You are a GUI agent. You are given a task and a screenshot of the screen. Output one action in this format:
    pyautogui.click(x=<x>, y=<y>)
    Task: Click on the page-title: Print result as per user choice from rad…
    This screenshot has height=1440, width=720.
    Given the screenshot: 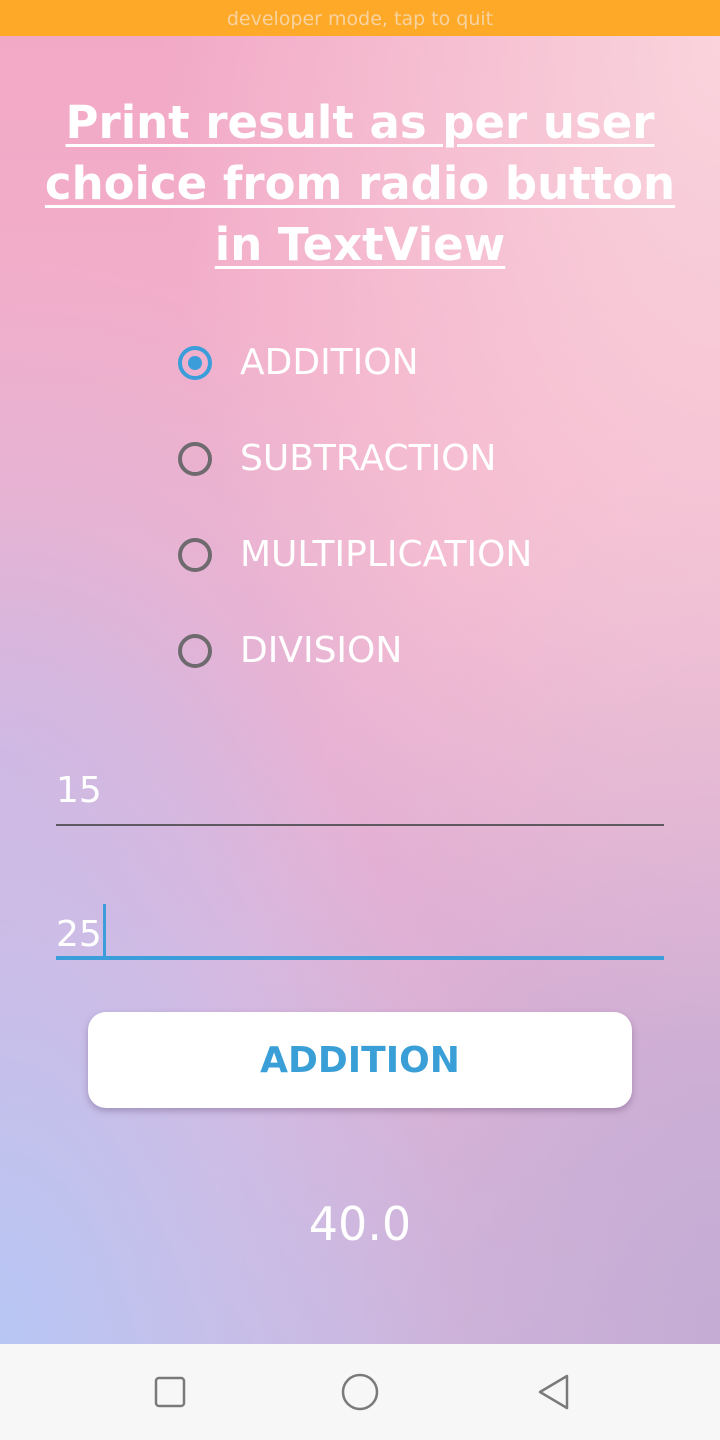 What is the action you would take?
    pyautogui.click(x=360, y=183)
    